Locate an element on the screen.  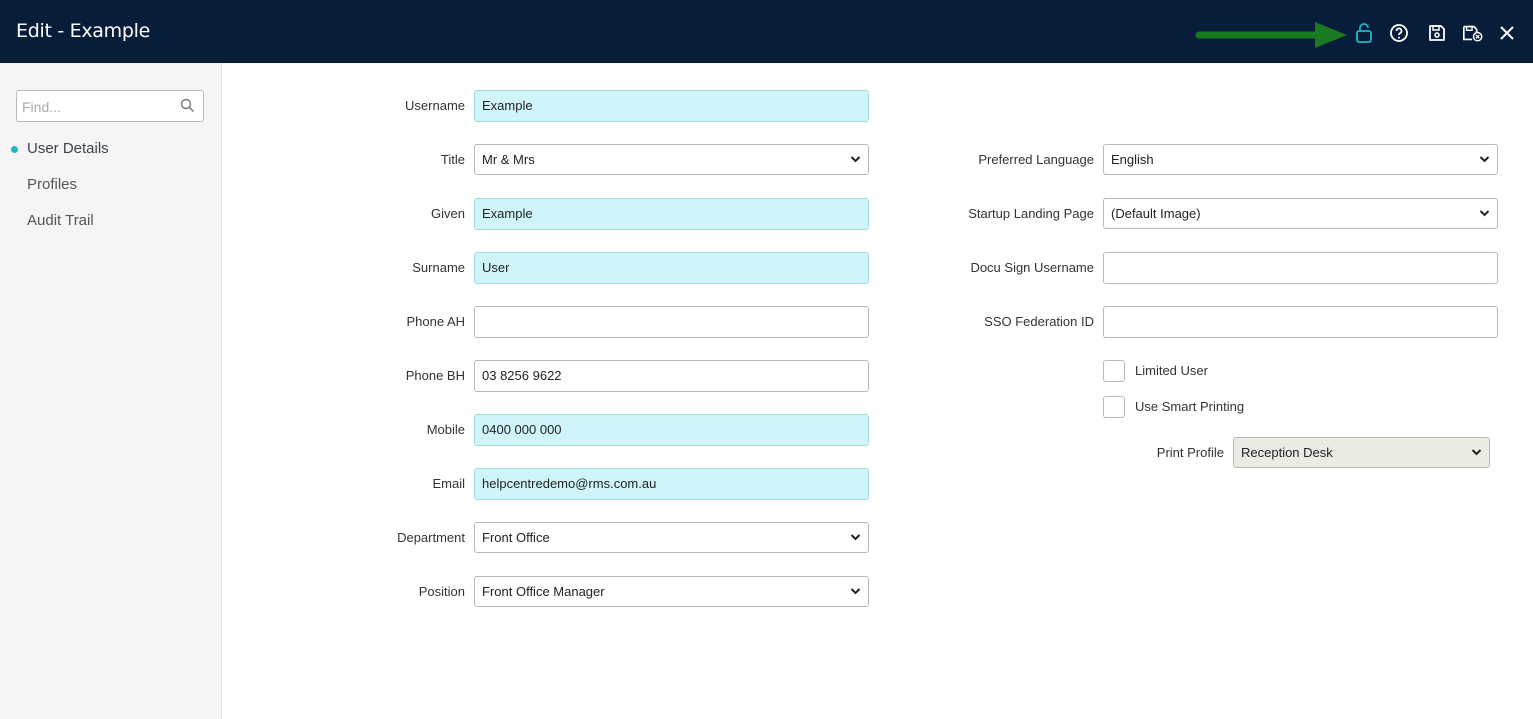
docu-sign-username-label: Docu Sign Username is located at coordinates (1032, 267).